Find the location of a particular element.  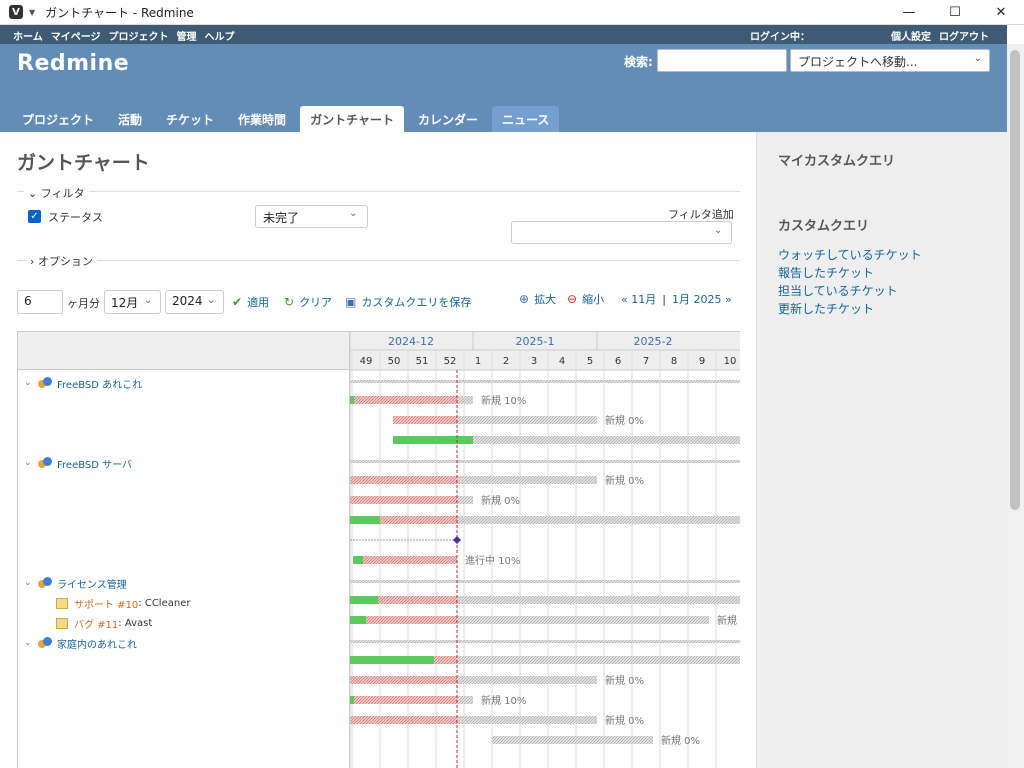

tab-issues: チケット is located at coordinates (190, 119).